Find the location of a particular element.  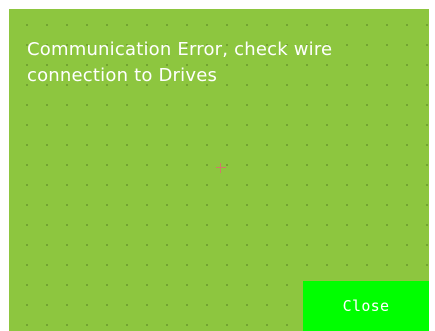

close-button: Close is located at coordinates (366, 306).